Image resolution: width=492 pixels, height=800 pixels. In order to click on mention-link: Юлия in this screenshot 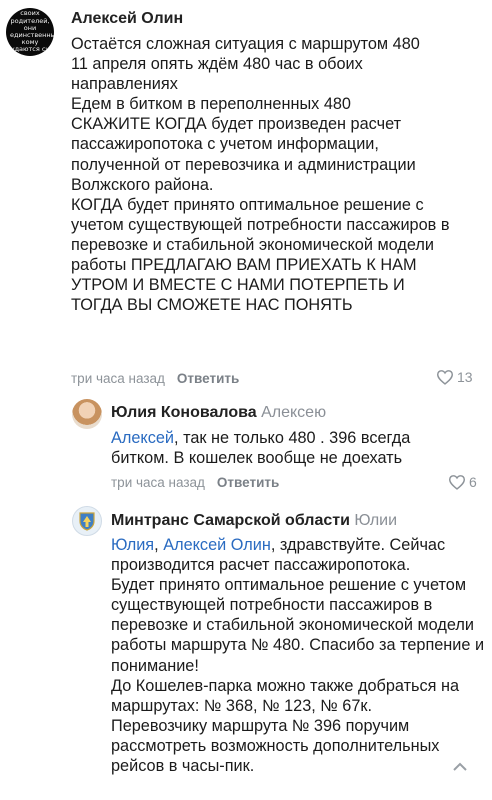, I will do `click(132, 545)`.